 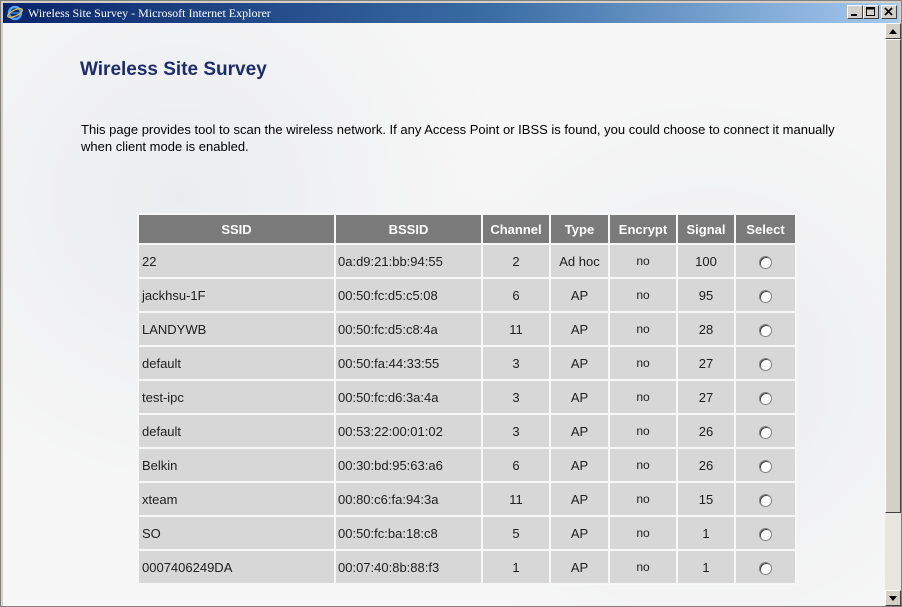 What do you see at coordinates (236, 229) in the screenshot?
I see `column-header-ssid: SSID` at bounding box center [236, 229].